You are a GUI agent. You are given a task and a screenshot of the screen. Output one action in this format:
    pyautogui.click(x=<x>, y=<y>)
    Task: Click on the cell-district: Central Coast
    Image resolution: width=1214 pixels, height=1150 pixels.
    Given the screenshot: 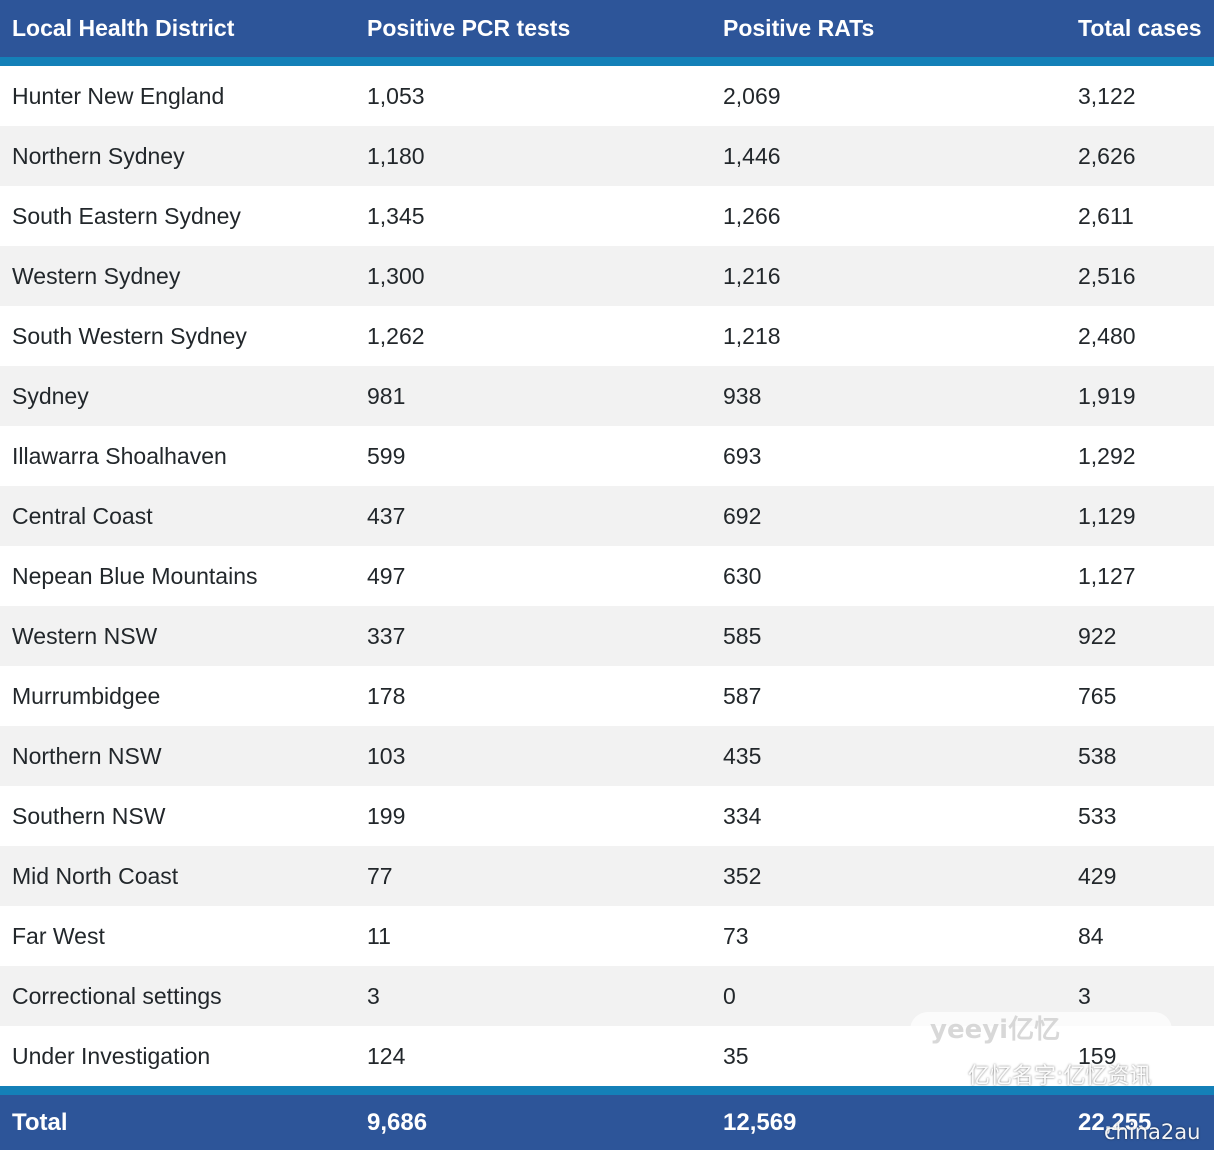 What is the action you would take?
    pyautogui.click(x=82, y=515)
    